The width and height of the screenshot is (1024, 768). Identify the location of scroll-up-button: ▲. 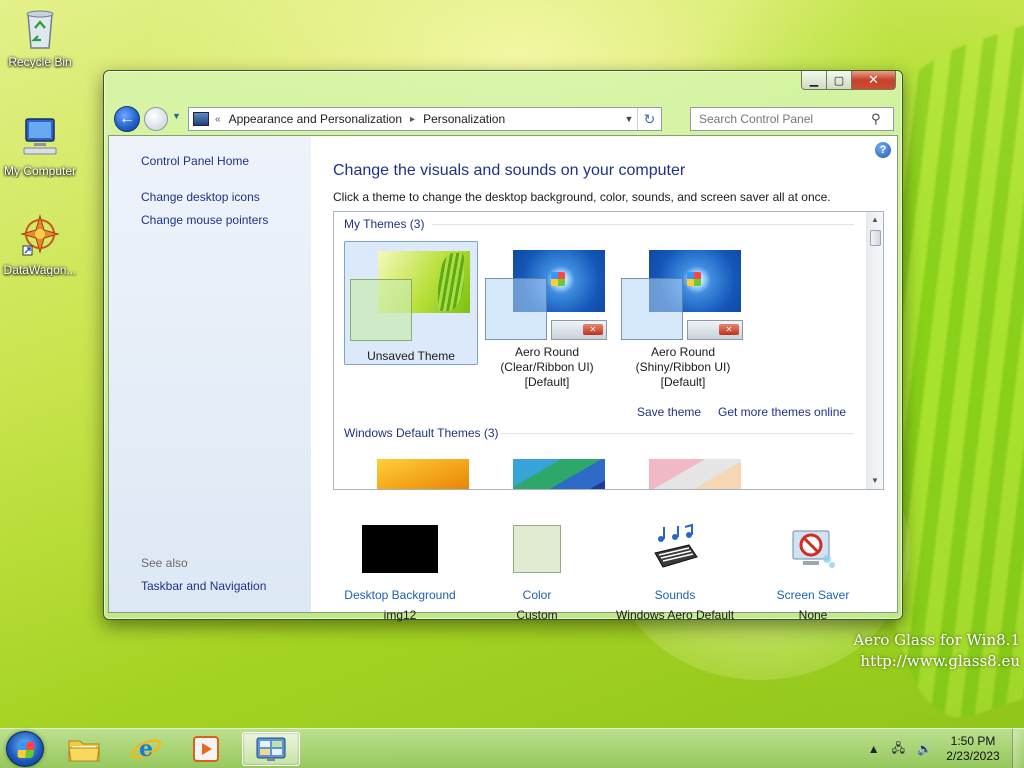
(875, 220).